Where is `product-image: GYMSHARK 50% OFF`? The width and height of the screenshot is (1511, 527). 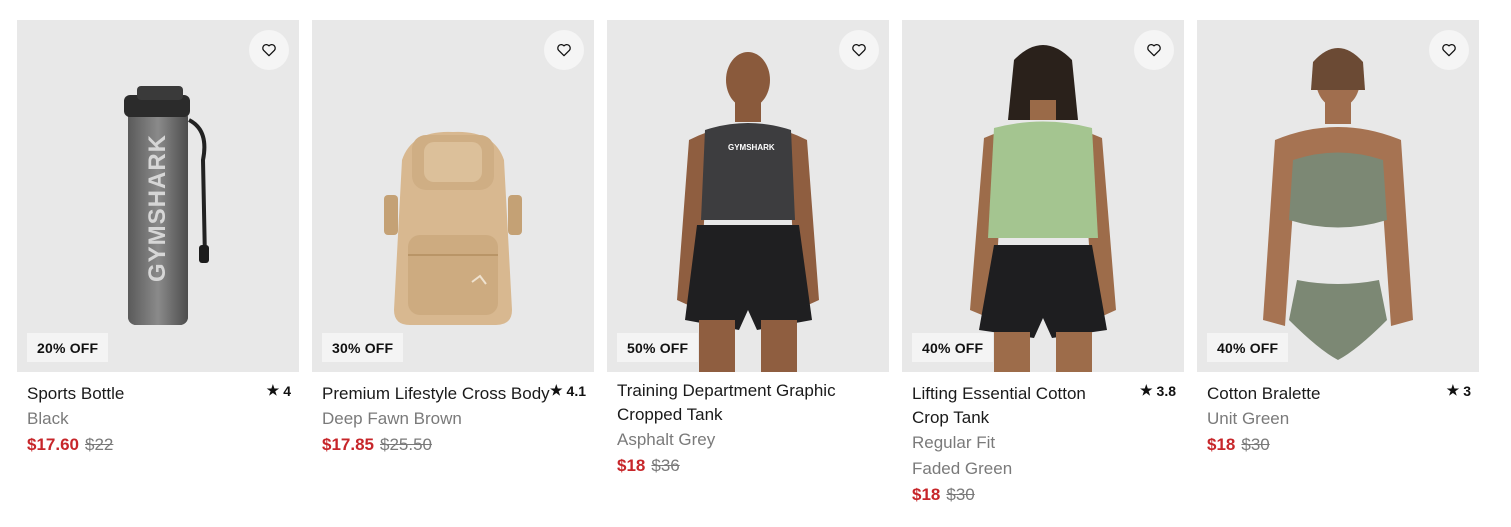
product-image: GYMSHARK 50% OFF is located at coordinates (748, 196).